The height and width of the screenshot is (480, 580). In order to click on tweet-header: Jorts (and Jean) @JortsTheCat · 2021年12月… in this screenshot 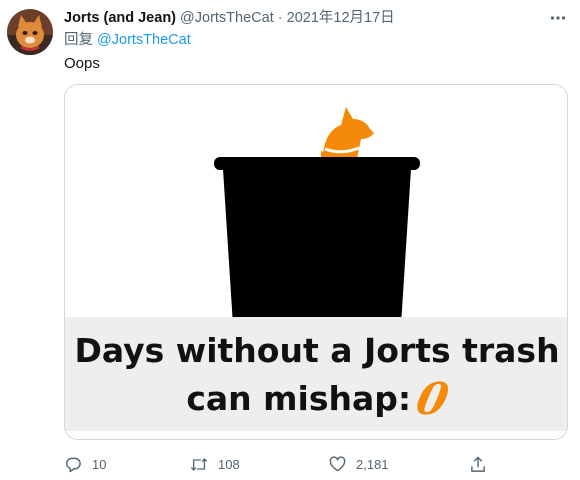, I will do `click(229, 18)`.